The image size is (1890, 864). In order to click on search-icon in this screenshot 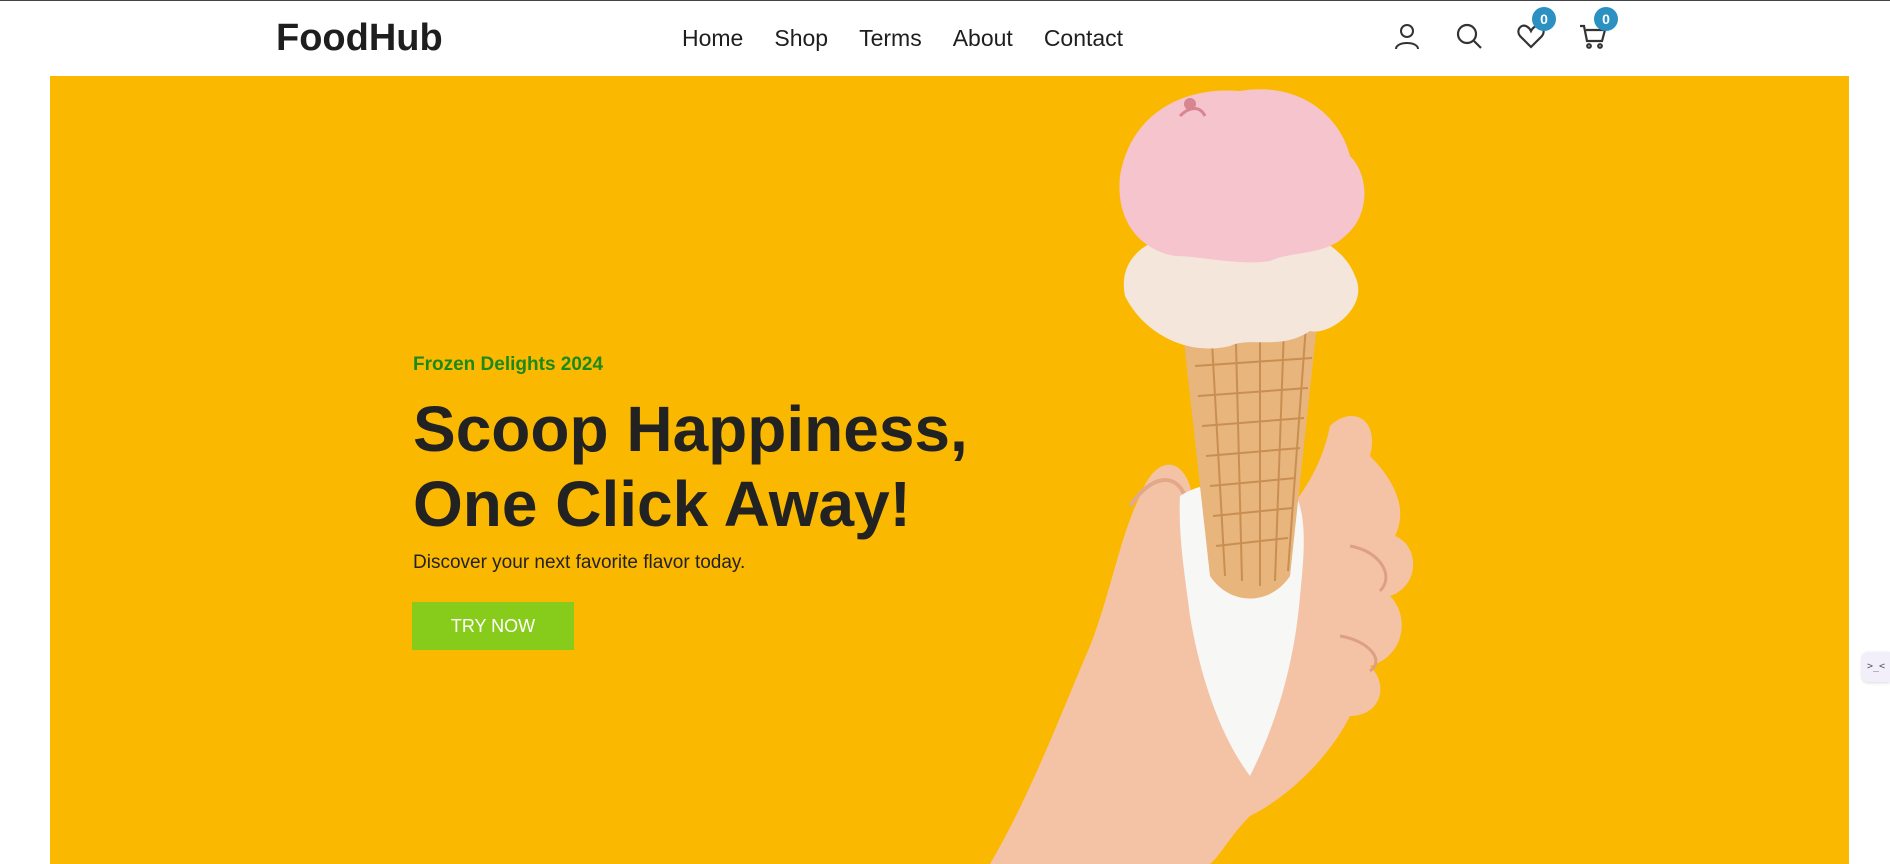, I will do `click(1469, 36)`.